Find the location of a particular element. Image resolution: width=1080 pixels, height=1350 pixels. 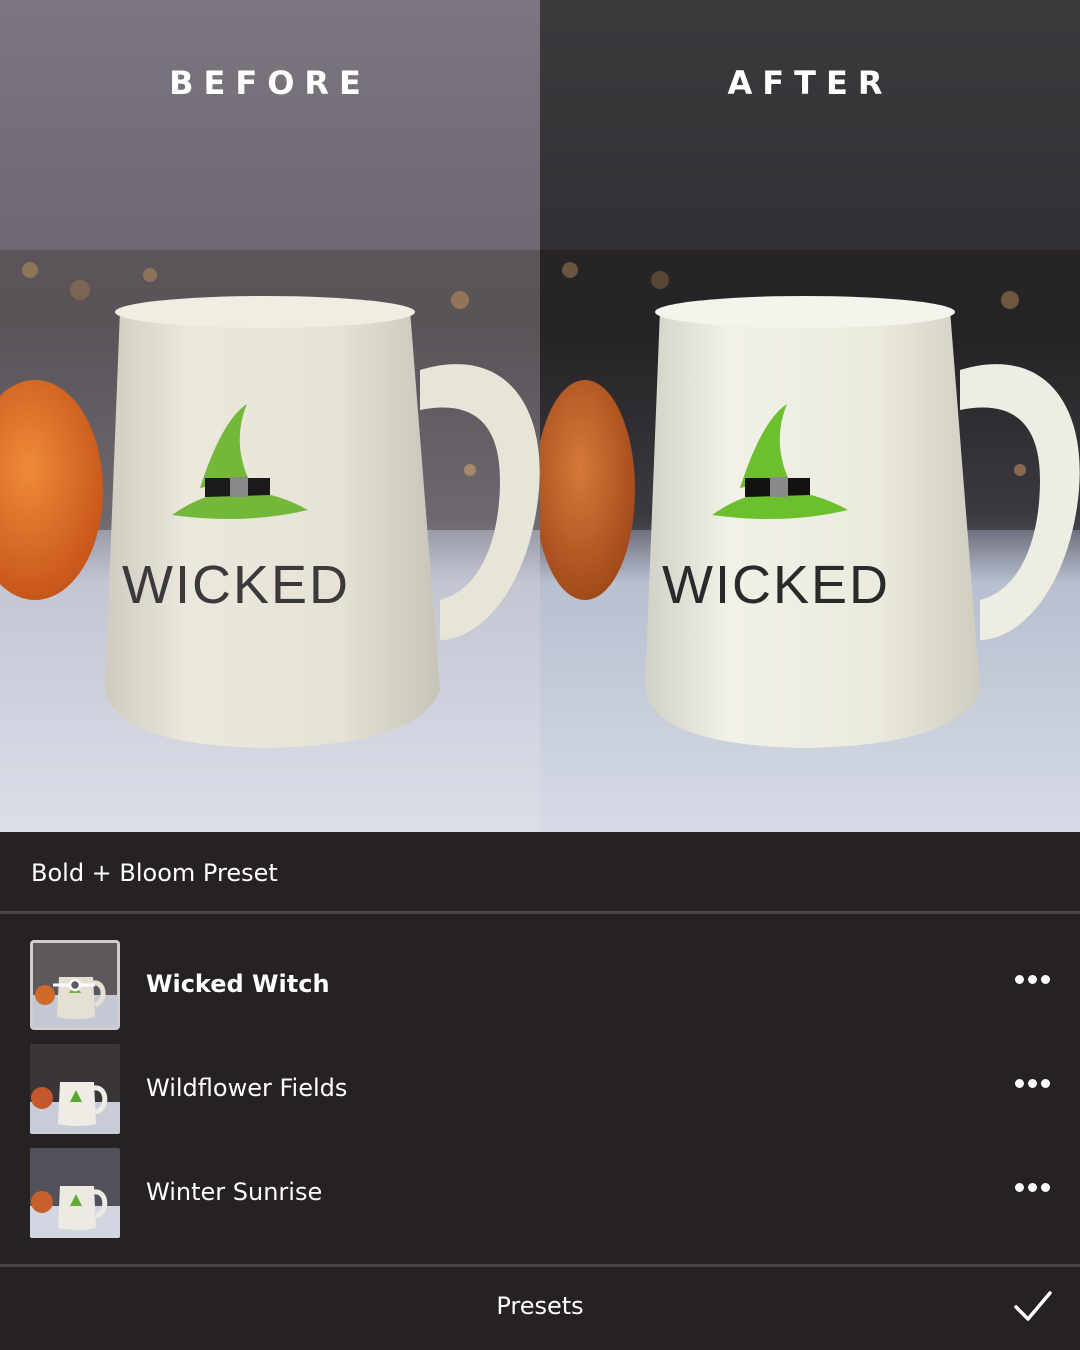

preset-item-wicked-witch: Wicked Witch is located at coordinates (540, 985).